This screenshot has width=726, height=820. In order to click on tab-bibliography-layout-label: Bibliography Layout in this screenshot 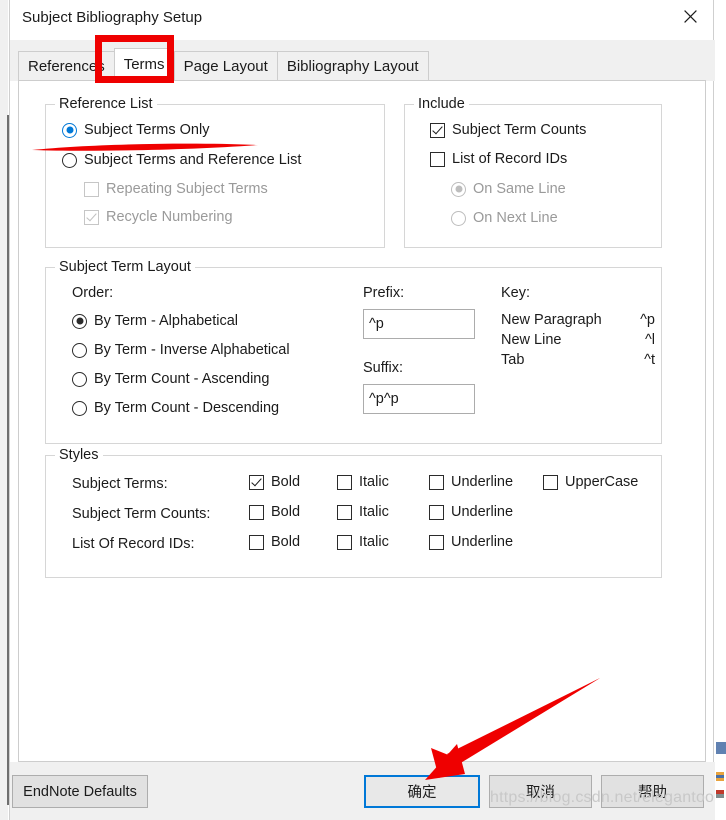, I will do `click(352, 66)`.